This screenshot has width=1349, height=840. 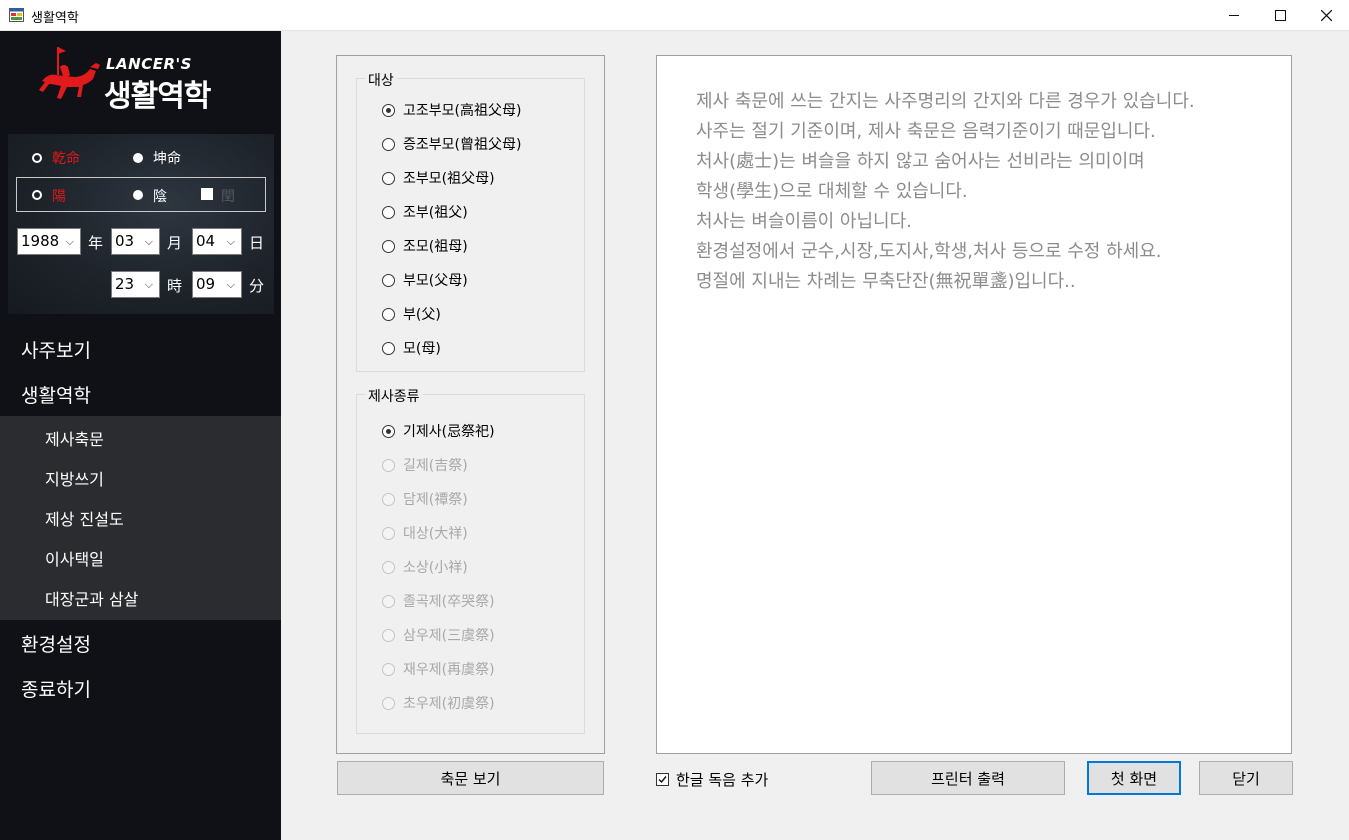 I want to click on home-button: 첫 화면, so click(x=1134, y=778).